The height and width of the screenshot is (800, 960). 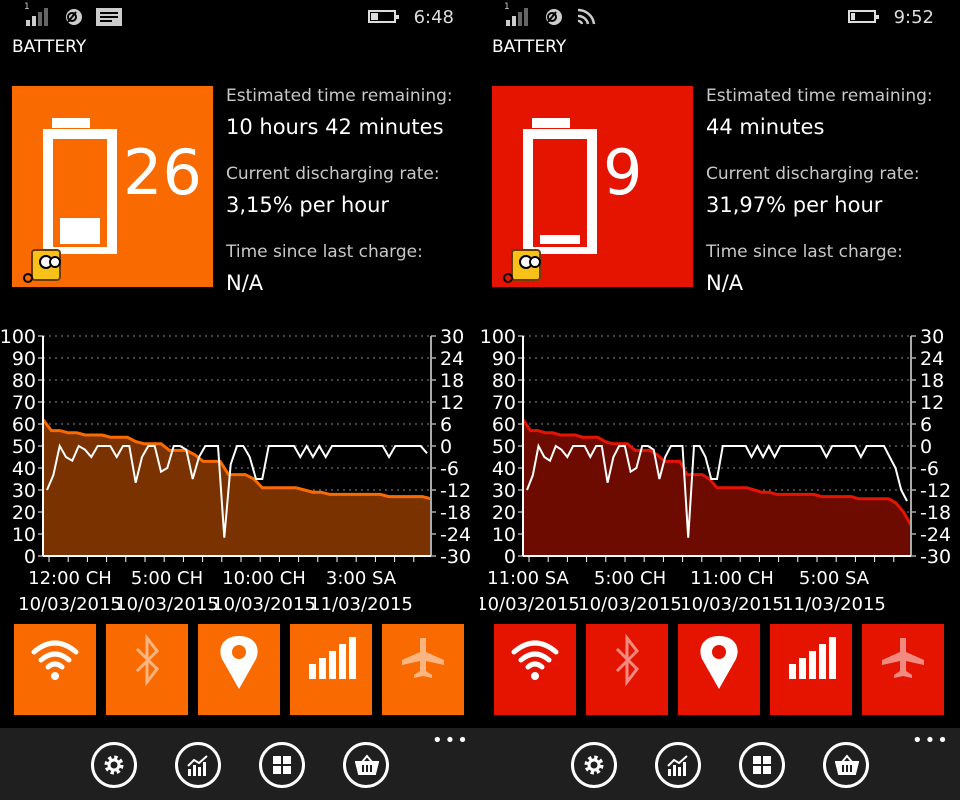 What do you see at coordinates (929, 469) in the screenshot?
I see `right-axis-label: -6` at bounding box center [929, 469].